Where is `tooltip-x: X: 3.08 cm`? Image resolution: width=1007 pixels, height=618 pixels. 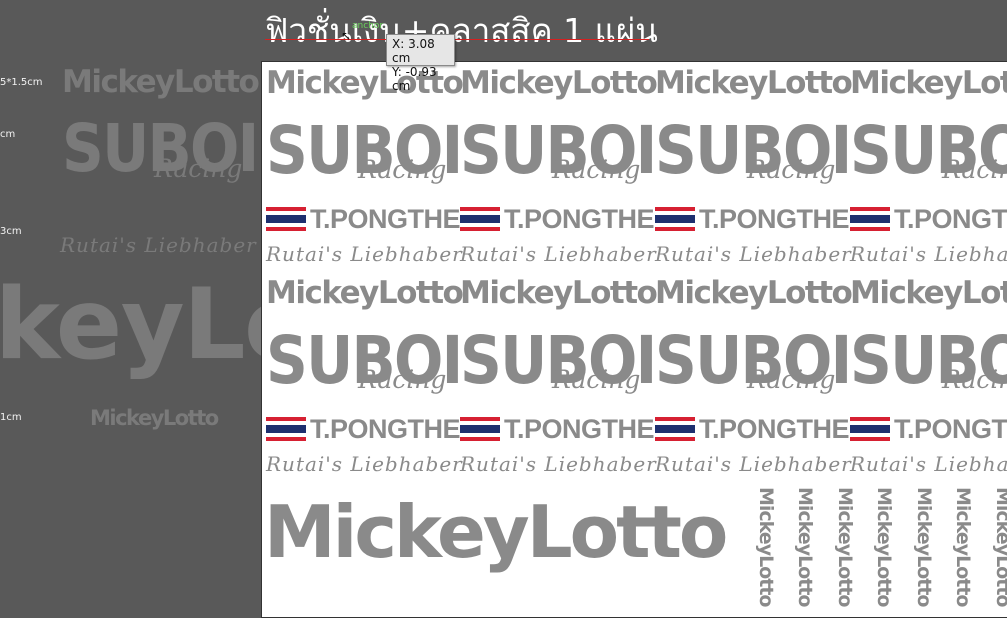
tooltip-x: X: 3.08 cm is located at coordinates (413, 51).